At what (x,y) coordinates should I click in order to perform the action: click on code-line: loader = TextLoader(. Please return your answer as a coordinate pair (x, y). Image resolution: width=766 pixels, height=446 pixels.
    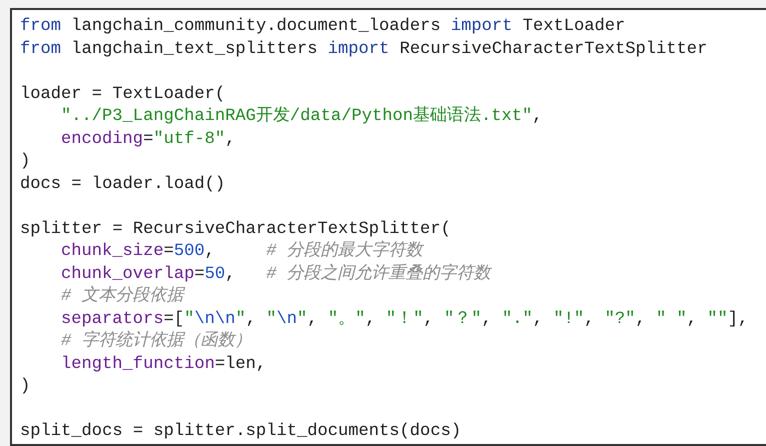
    Looking at the image, I should click on (123, 95).